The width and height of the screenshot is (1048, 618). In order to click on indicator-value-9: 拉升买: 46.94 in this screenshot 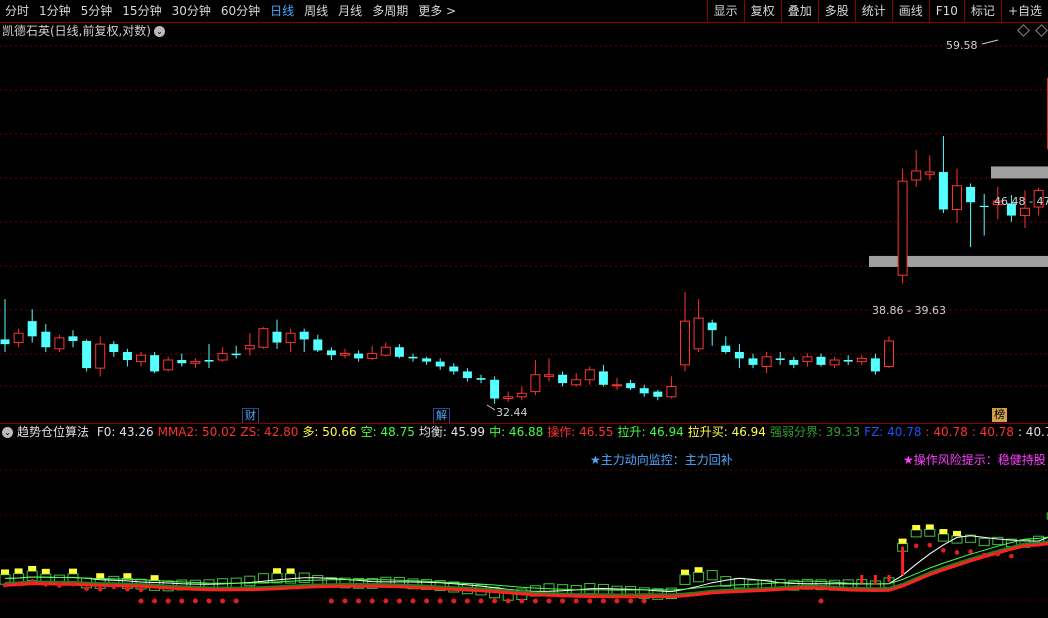, I will do `click(726, 432)`.